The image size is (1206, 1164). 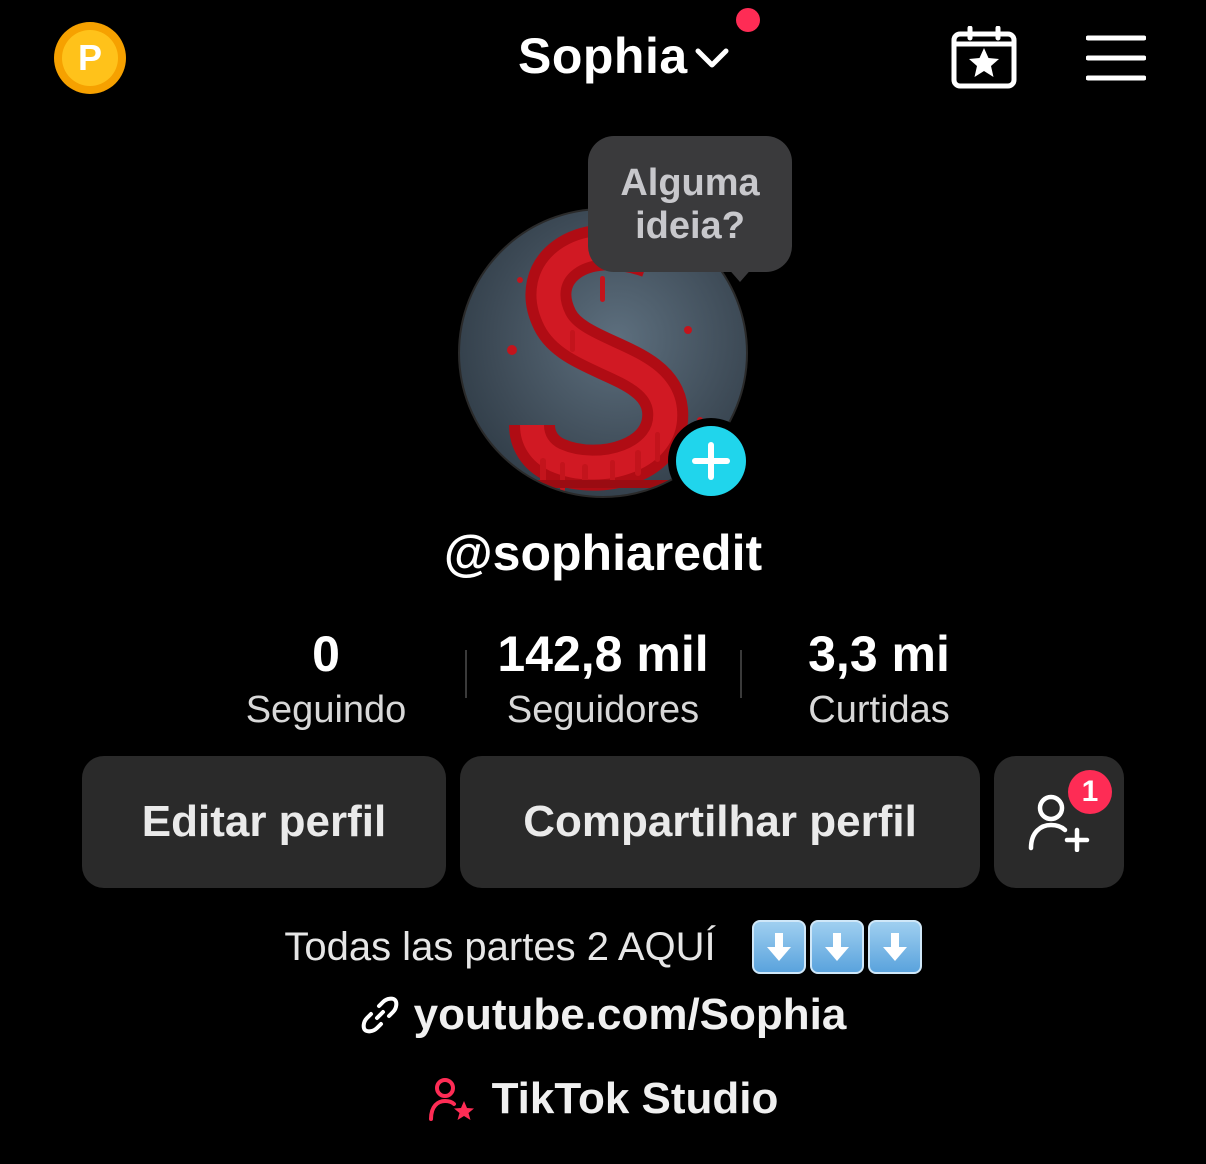 What do you see at coordinates (264, 822) in the screenshot?
I see `edit-profile-button: Editar perfil` at bounding box center [264, 822].